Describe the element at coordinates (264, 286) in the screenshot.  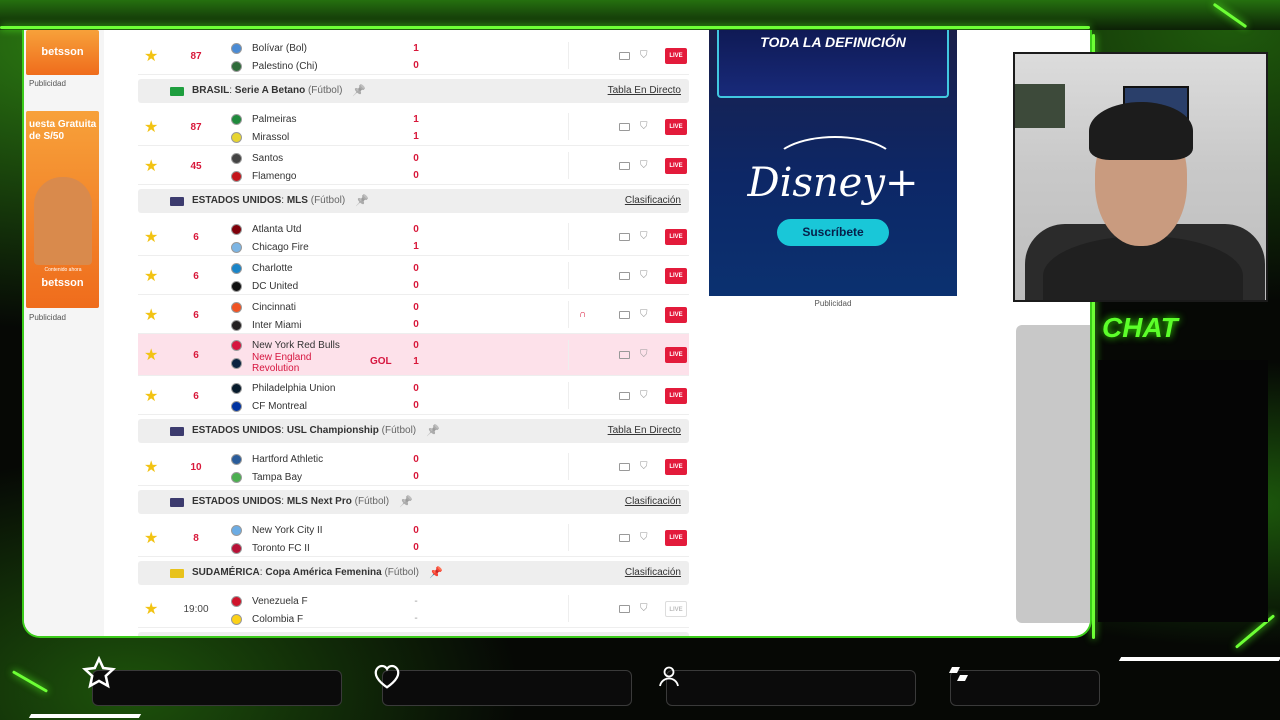
I see `away-team: DC United` at that location.